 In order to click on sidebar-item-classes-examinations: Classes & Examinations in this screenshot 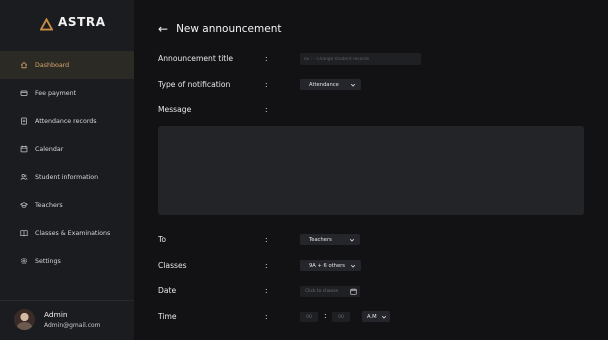, I will do `click(67, 233)`.